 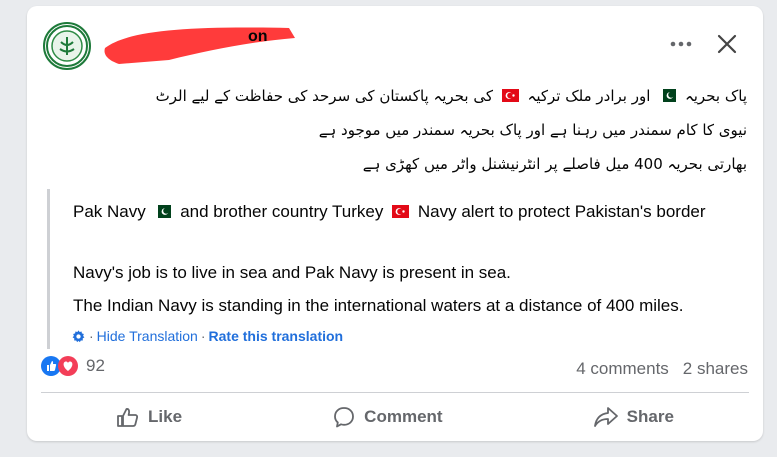 What do you see at coordinates (128, 417) in the screenshot?
I see `thumbs-up-icon` at bounding box center [128, 417].